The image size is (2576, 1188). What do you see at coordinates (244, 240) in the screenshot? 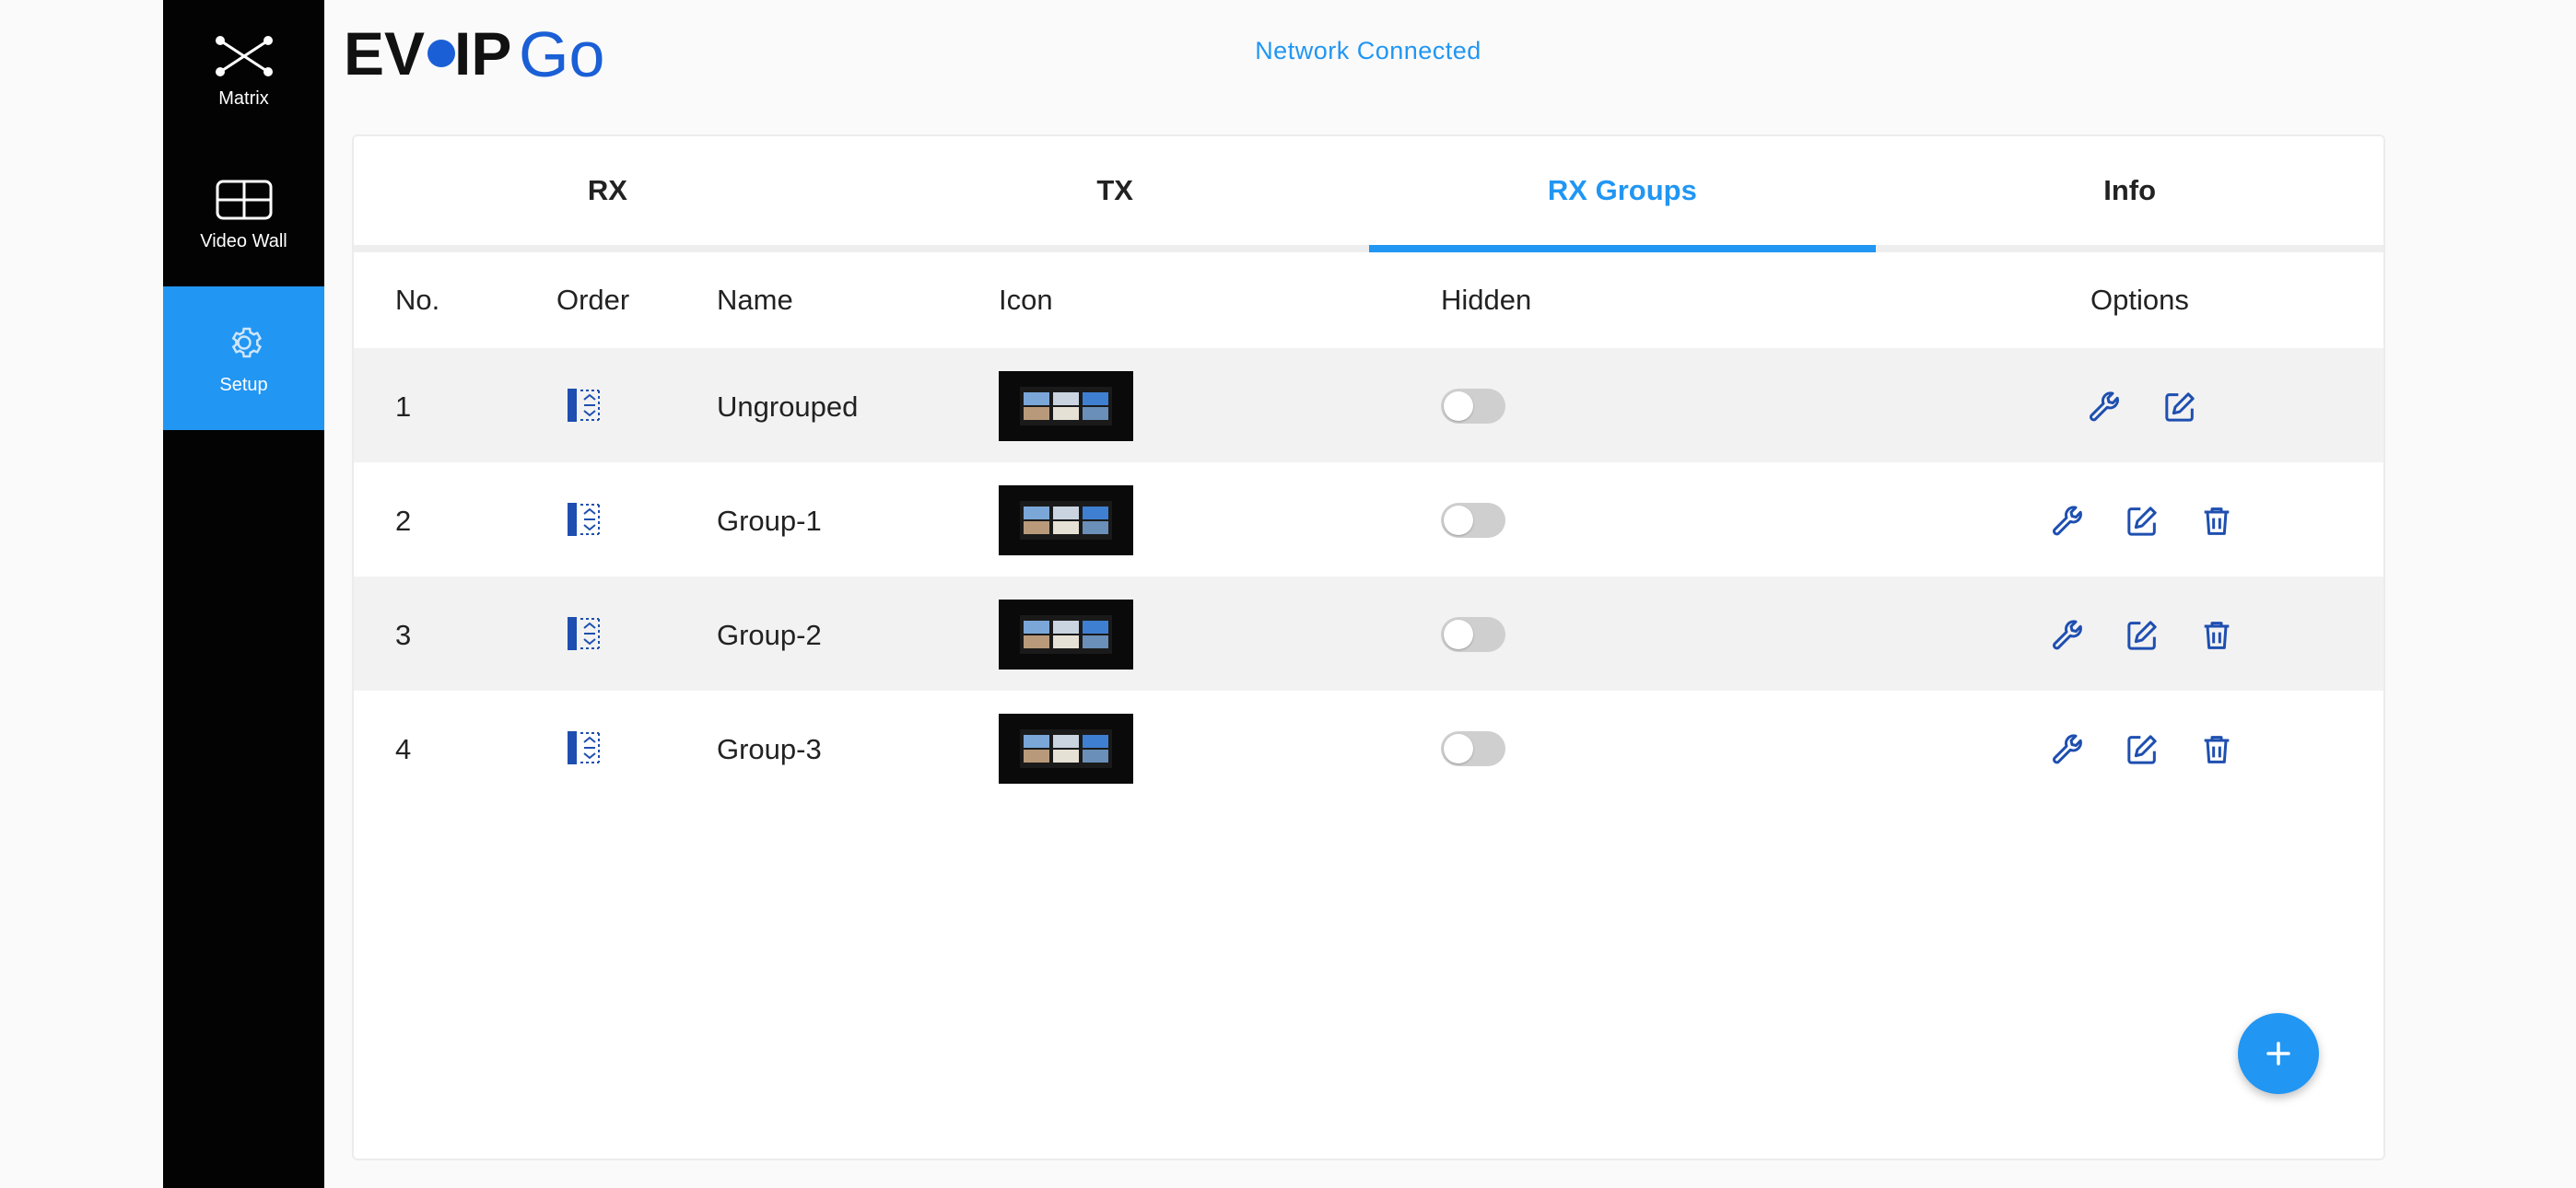
I see `sidebar-item-label: Video Wall` at bounding box center [244, 240].